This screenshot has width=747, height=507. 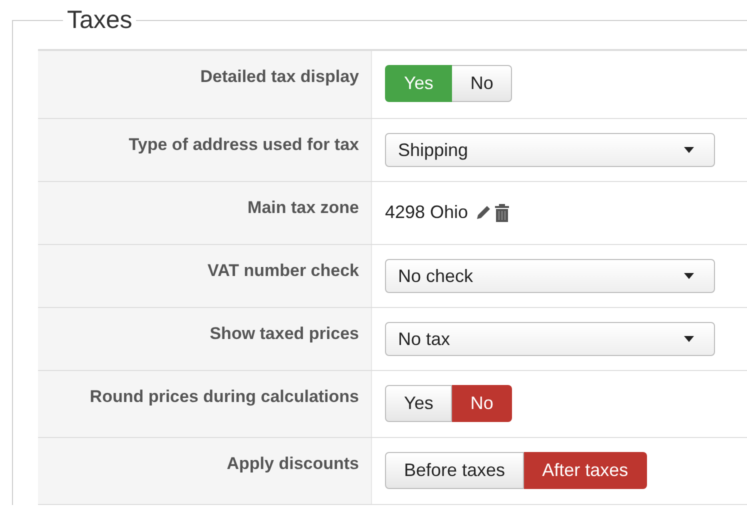 I want to click on dropdown: Shipping, so click(x=550, y=150).